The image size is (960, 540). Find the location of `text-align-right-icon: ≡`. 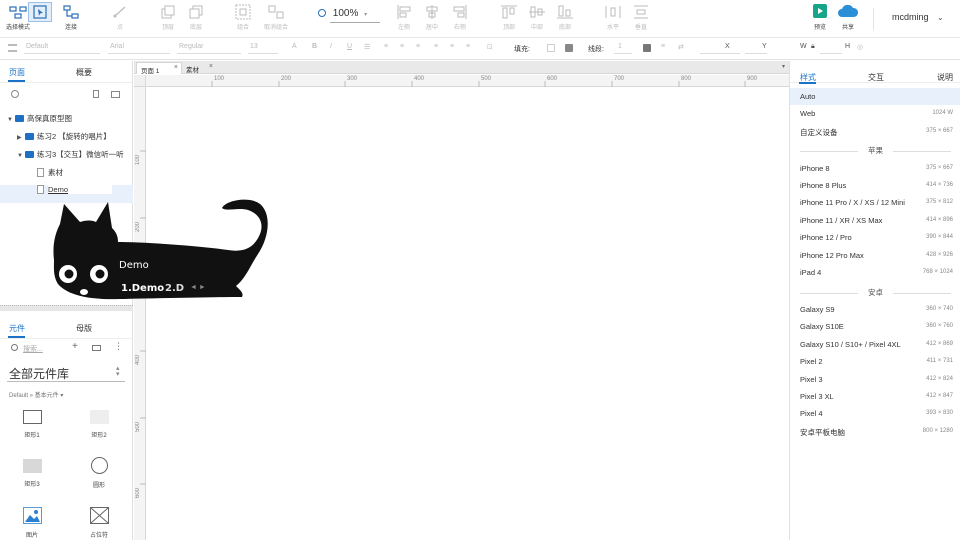

text-align-right-icon: ≡ is located at coordinates (418, 46).